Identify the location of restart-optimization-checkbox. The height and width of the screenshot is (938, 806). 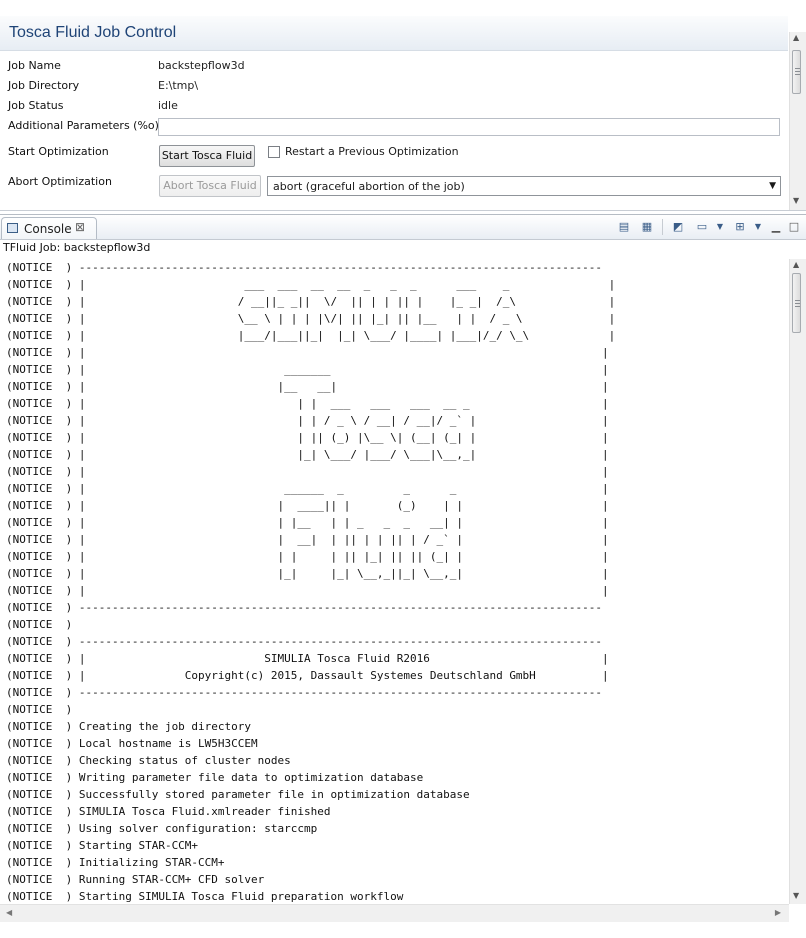
(274, 152).